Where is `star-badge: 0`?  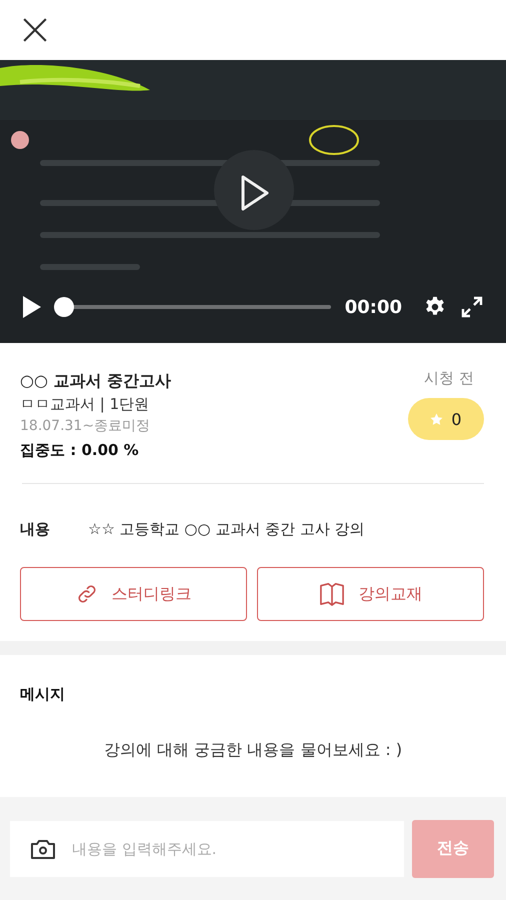 star-badge: 0 is located at coordinates (446, 419).